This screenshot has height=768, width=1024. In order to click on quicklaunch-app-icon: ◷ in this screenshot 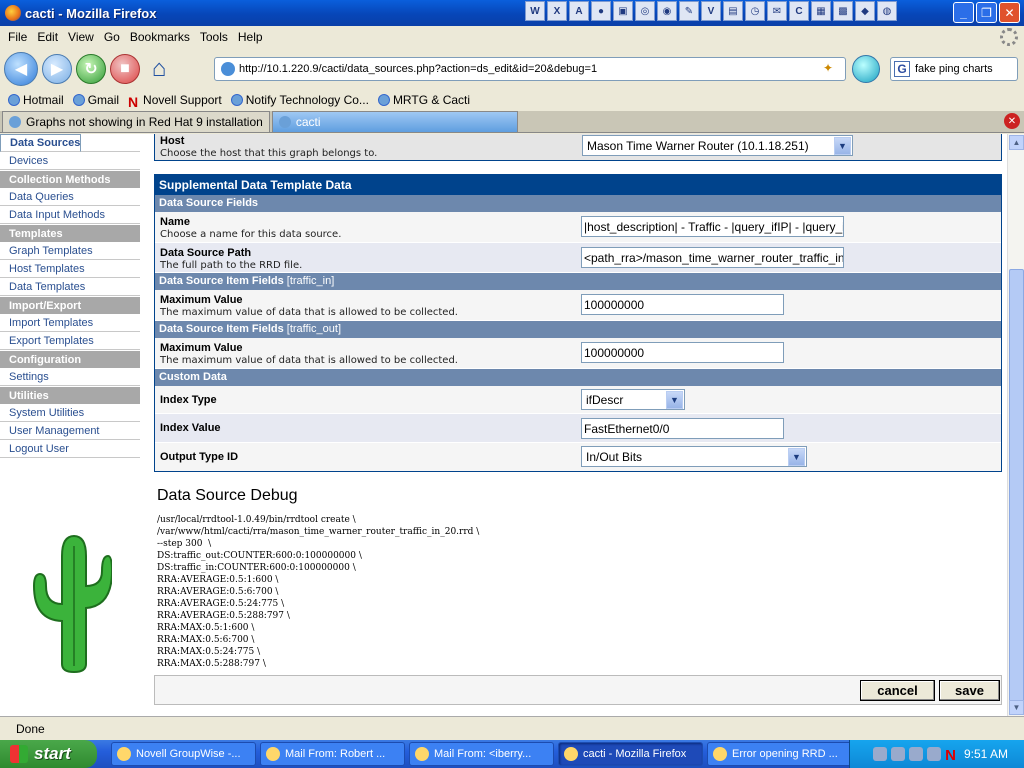, I will do `click(755, 11)`.